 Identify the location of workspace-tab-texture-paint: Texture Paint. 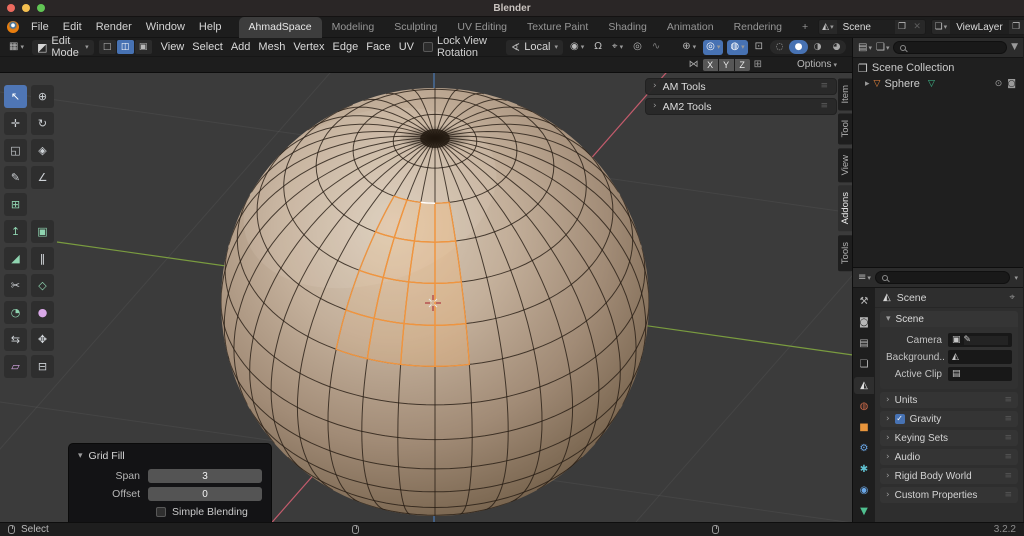
(557, 27).